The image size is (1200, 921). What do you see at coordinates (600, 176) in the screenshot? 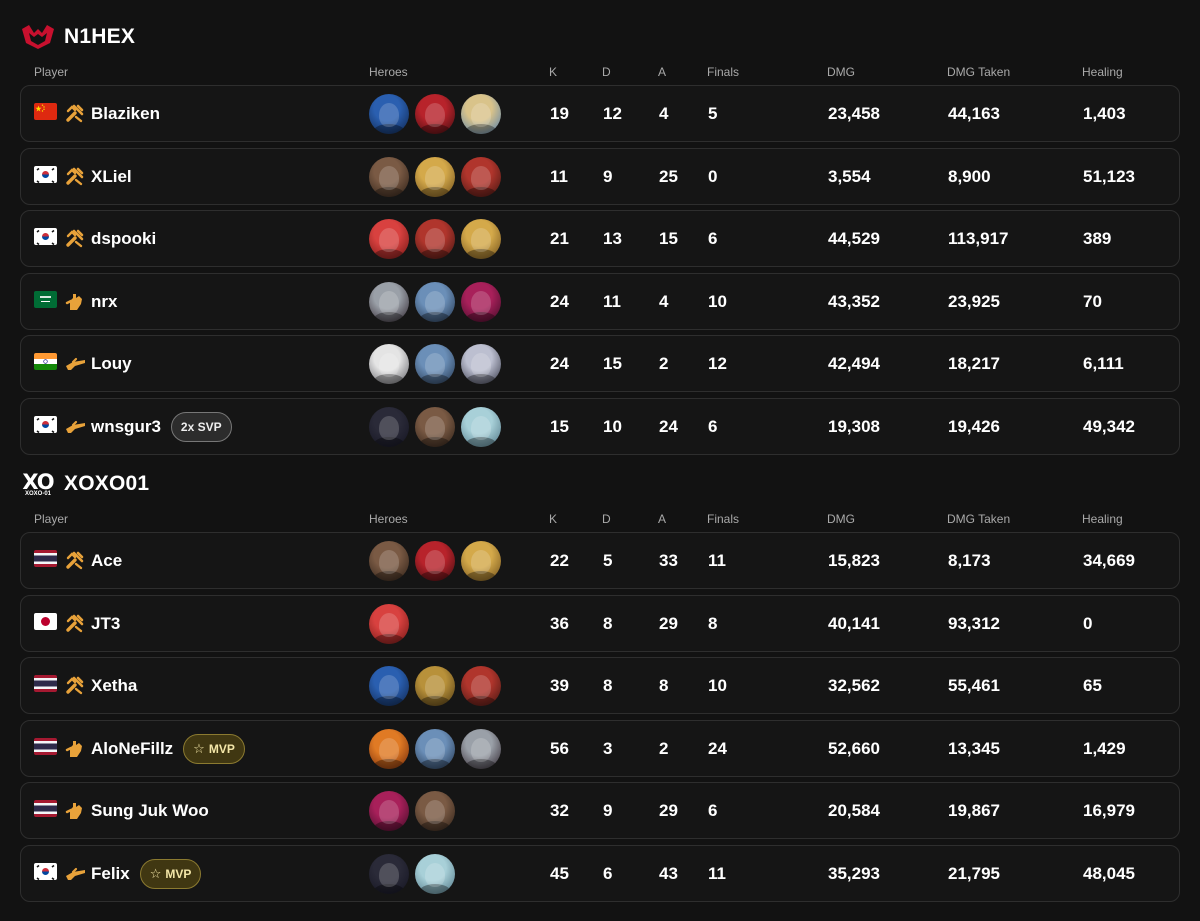
I see `player-row: XLiel 11 9 25 0 3,554 8,900 51,123` at bounding box center [600, 176].